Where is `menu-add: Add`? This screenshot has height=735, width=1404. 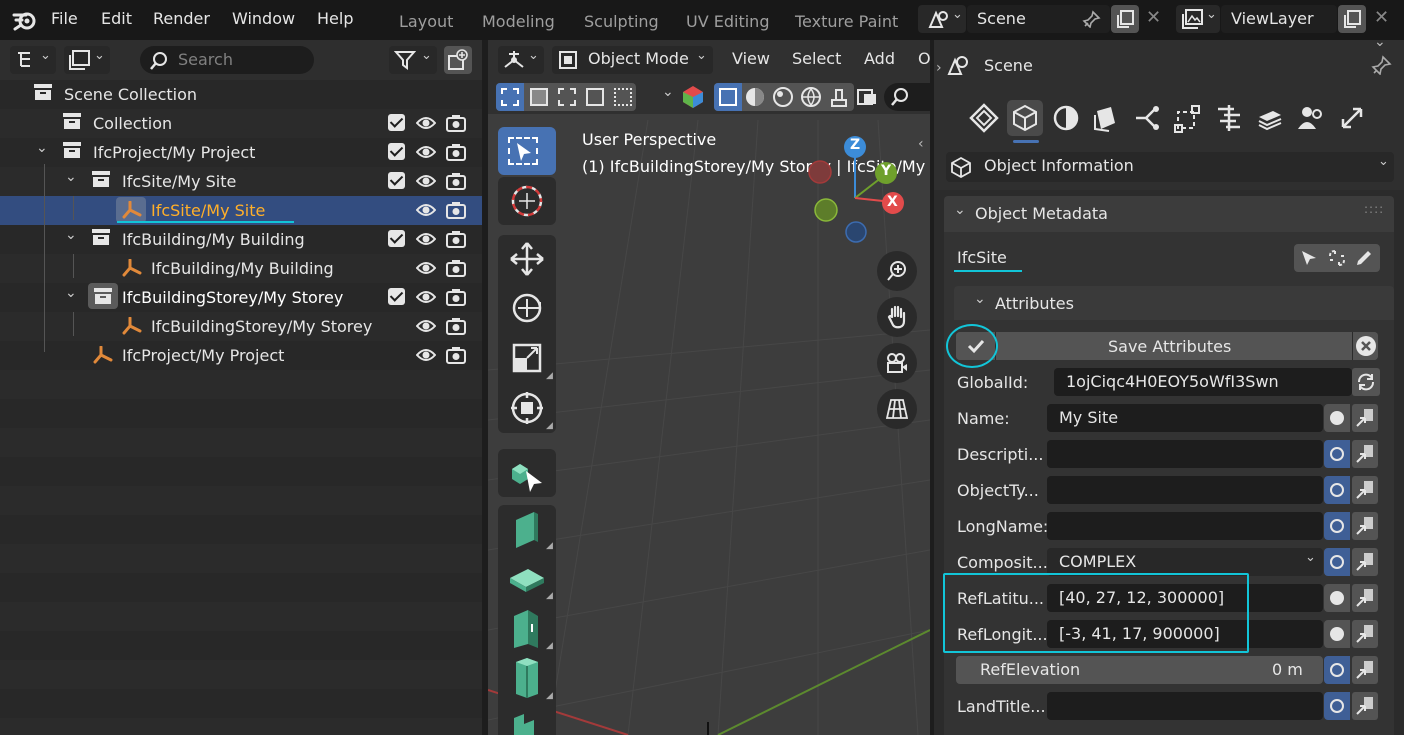
menu-add: Add is located at coordinates (879, 58).